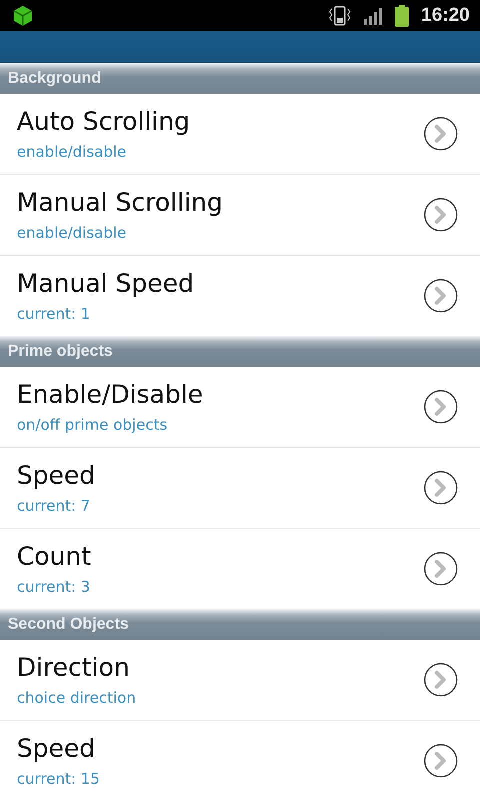 The width and height of the screenshot is (480, 800). I want to click on preference-item: Speed current: 7, so click(240, 488).